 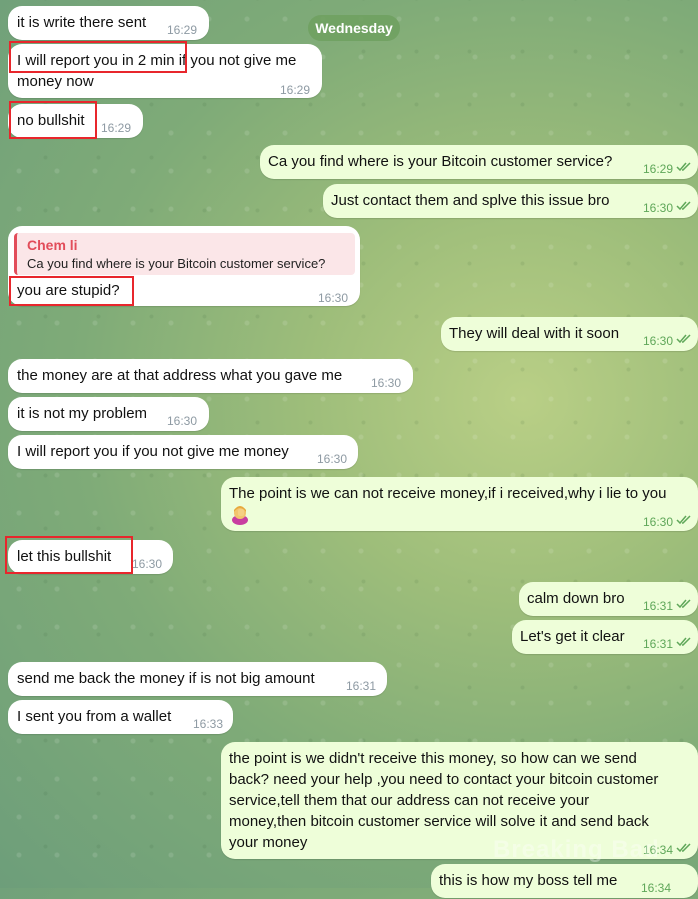 I want to click on message-text: Let's get it clear, so click(x=572, y=636).